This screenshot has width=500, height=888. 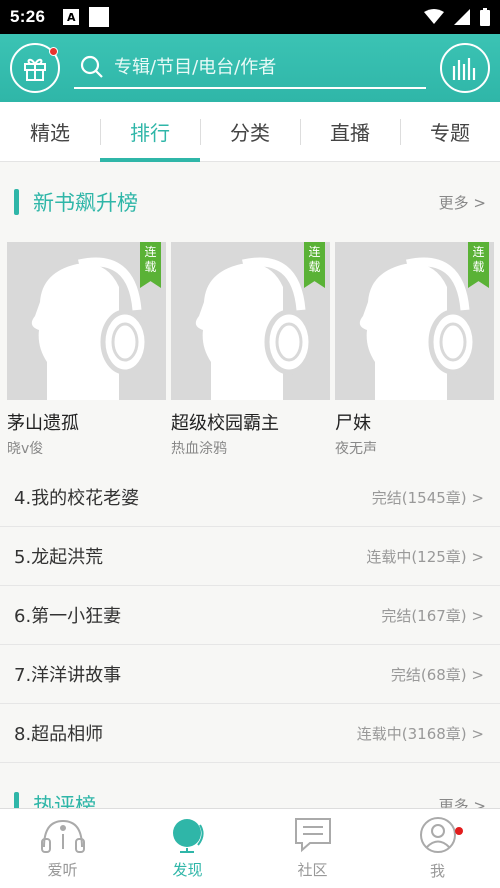 What do you see at coordinates (150, 132) in the screenshot?
I see `tab-ranking: 排行` at bounding box center [150, 132].